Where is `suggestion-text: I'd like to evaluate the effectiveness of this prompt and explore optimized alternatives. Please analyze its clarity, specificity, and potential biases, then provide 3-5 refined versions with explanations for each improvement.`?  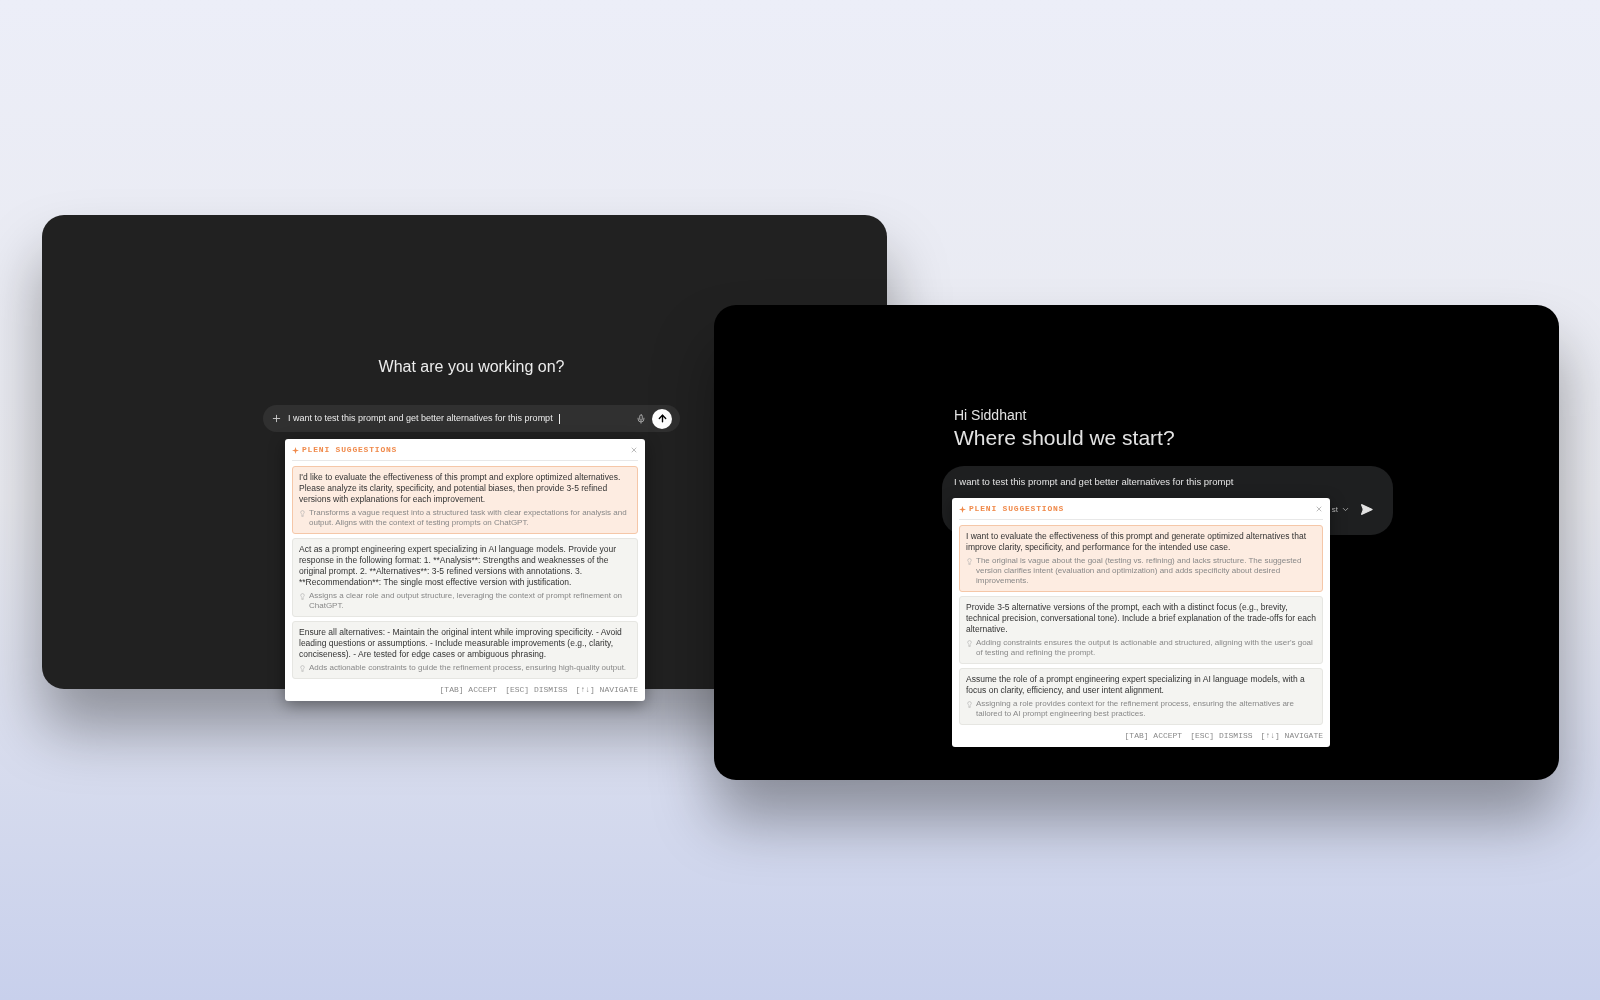 suggestion-text: I'd like to evaluate the effectiveness of this prompt and explore optimized alternatives. Please analyze its clarity, specificity, and potential biases, then provide 3-5 refined versions with explanations for each improvement. is located at coordinates (460, 488).